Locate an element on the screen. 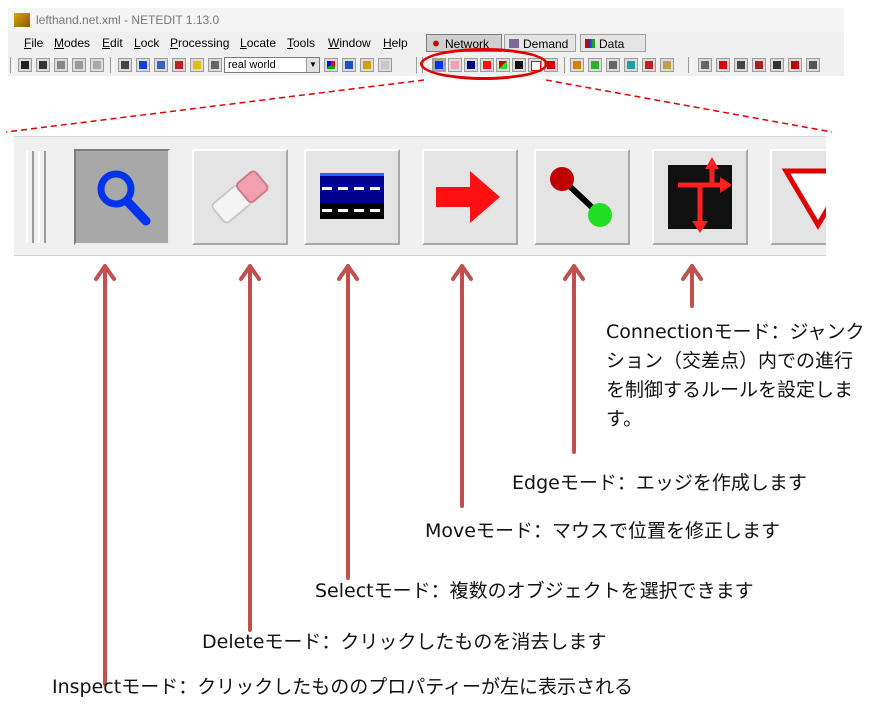  annotation-delete: Deleteモード：クリックしたものを消去します is located at coordinates (404, 642).